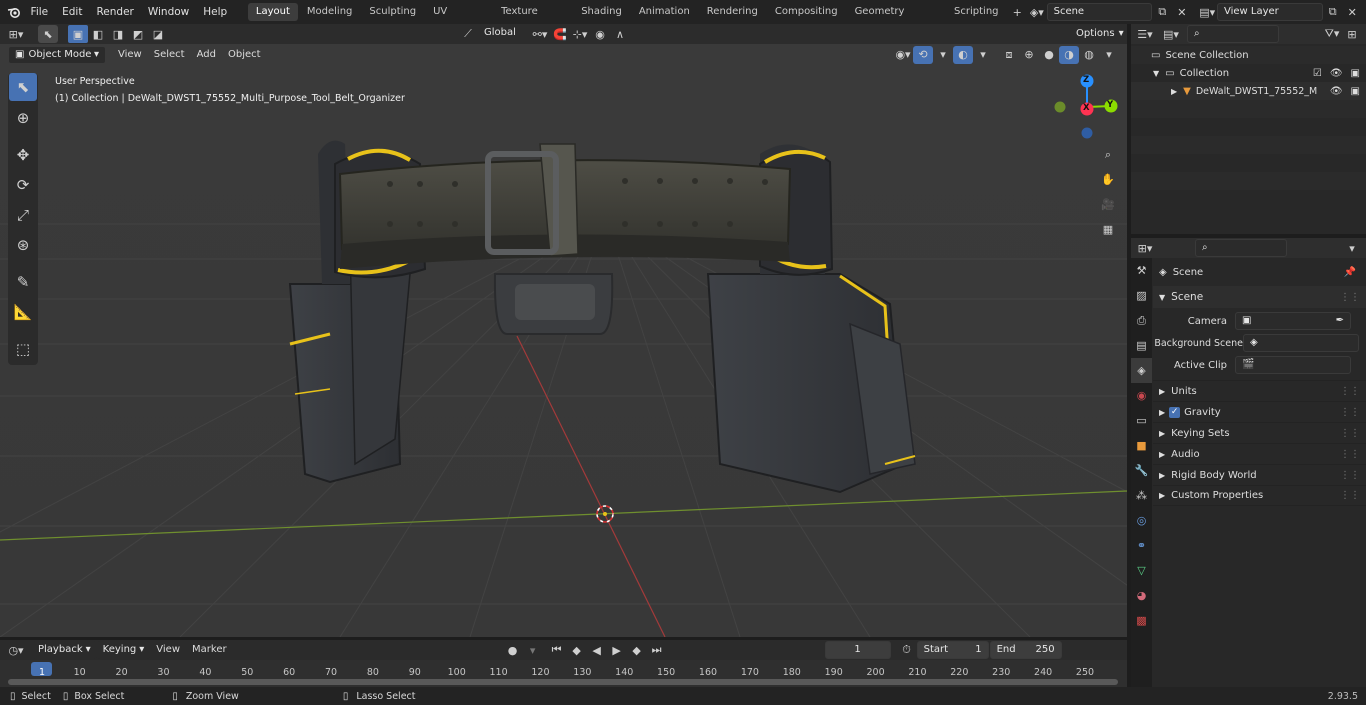 This screenshot has width=1366, height=705. I want to click on xray-icon: ⧈, so click(1009, 55).